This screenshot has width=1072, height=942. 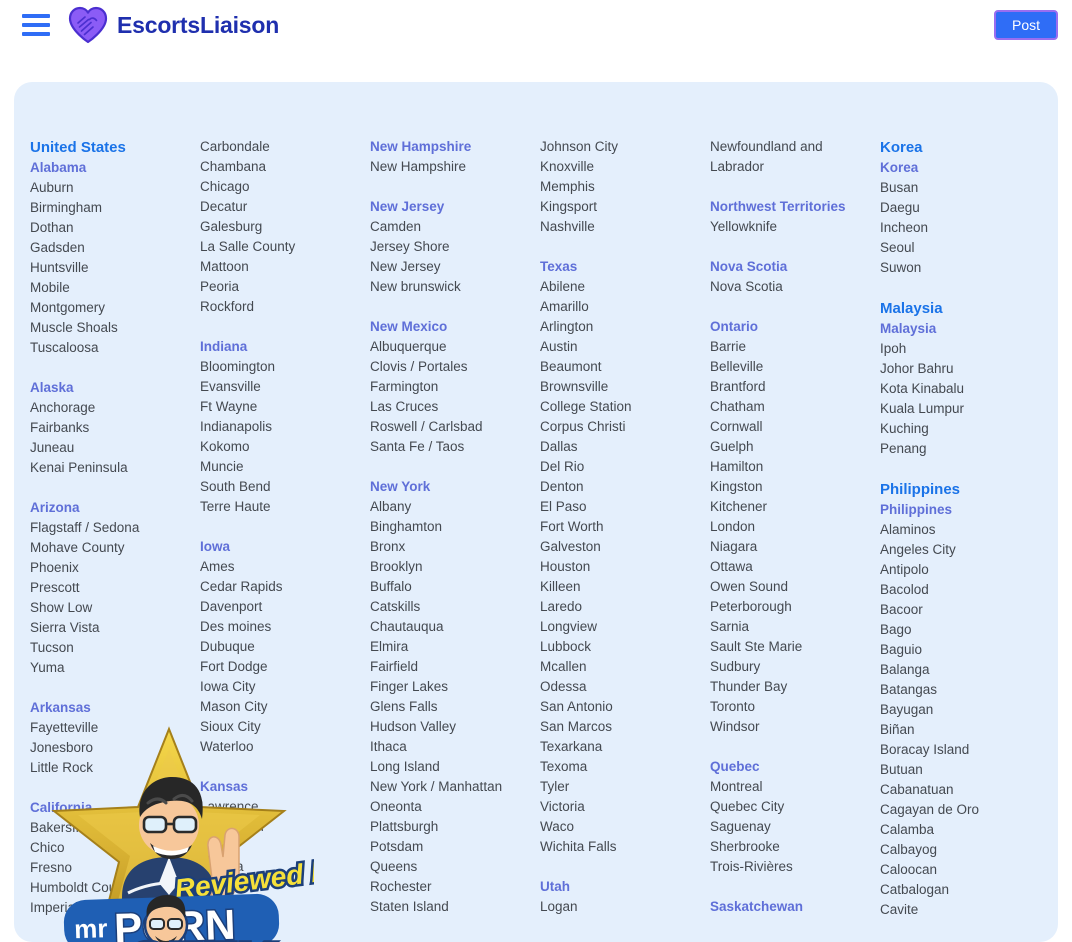 I want to click on city-link: Kokomo, so click(x=282, y=447).